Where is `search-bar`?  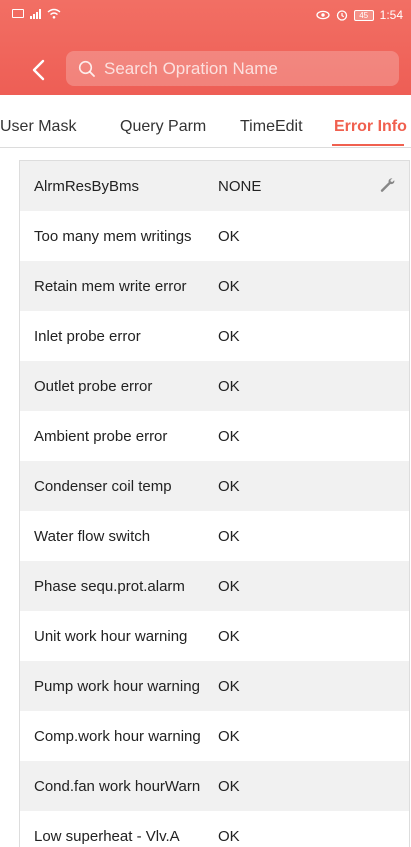 search-bar is located at coordinates (232, 68).